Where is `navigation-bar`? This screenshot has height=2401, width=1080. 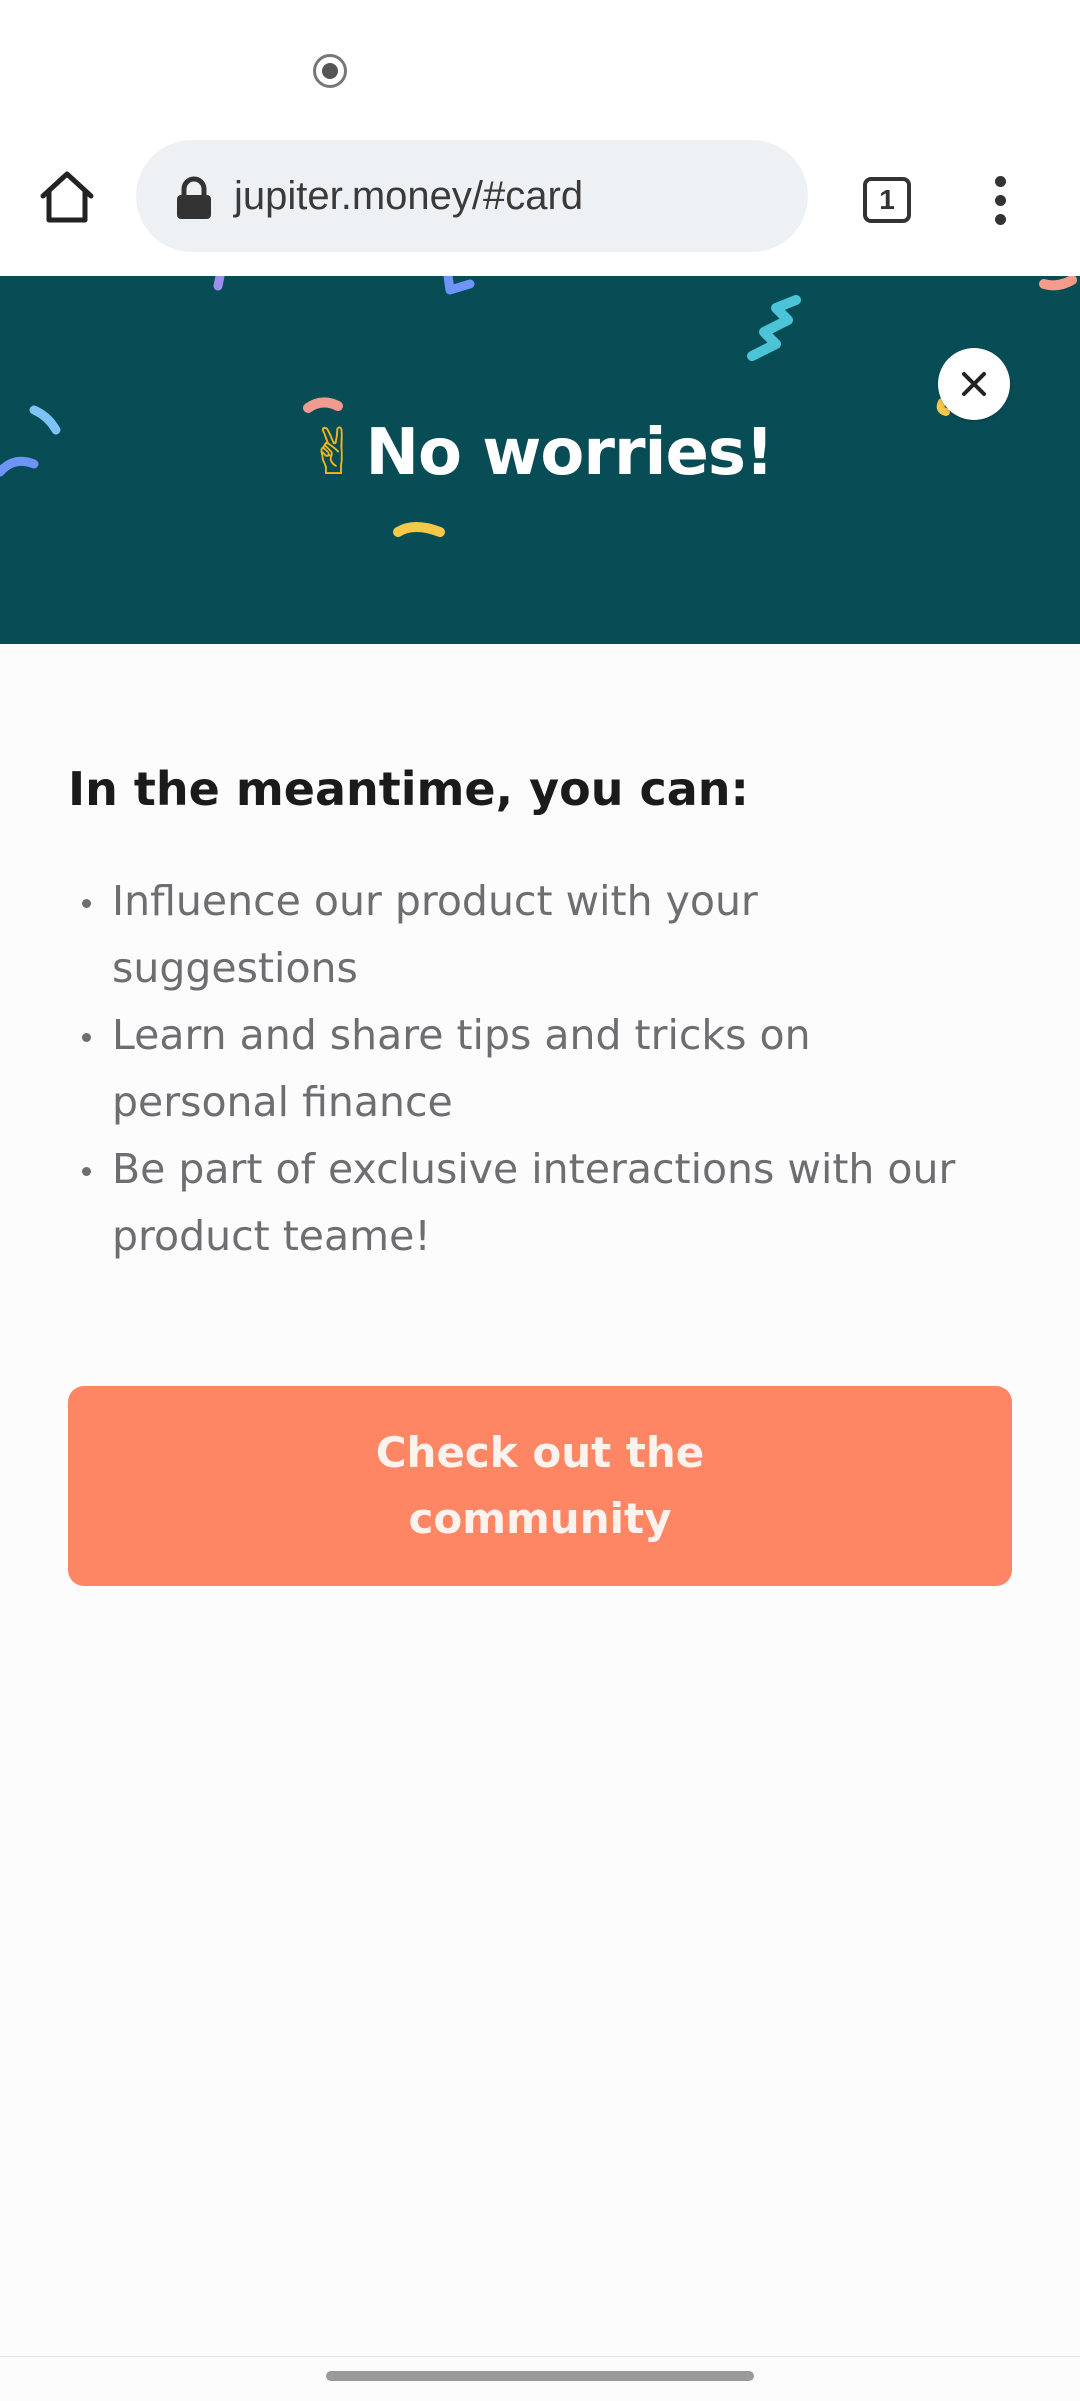 navigation-bar is located at coordinates (540, 2378).